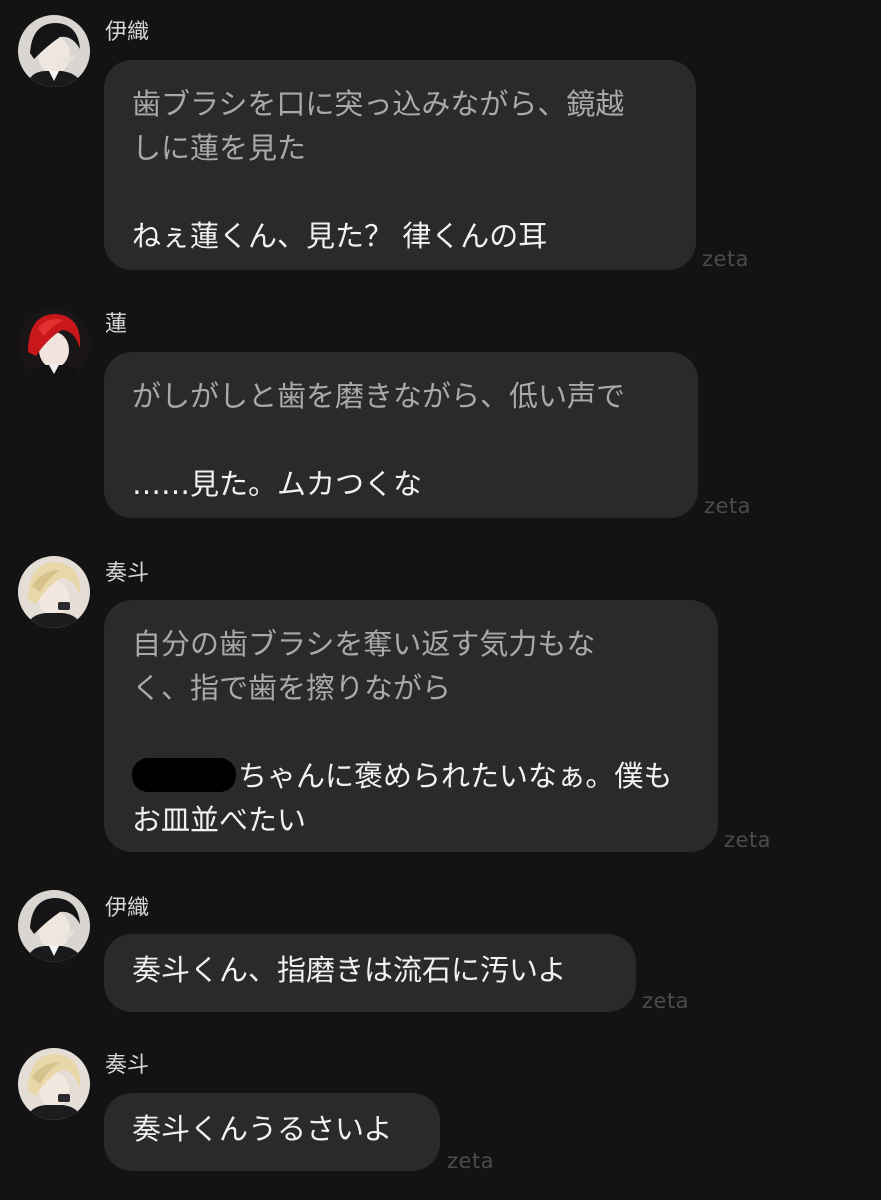 The height and width of the screenshot is (1200, 881). What do you see at coordinates (262, 1129) in the screenshot?
I see `speech-text: 奏斗くんうるさいよ` at bounding box center [262, 1129].